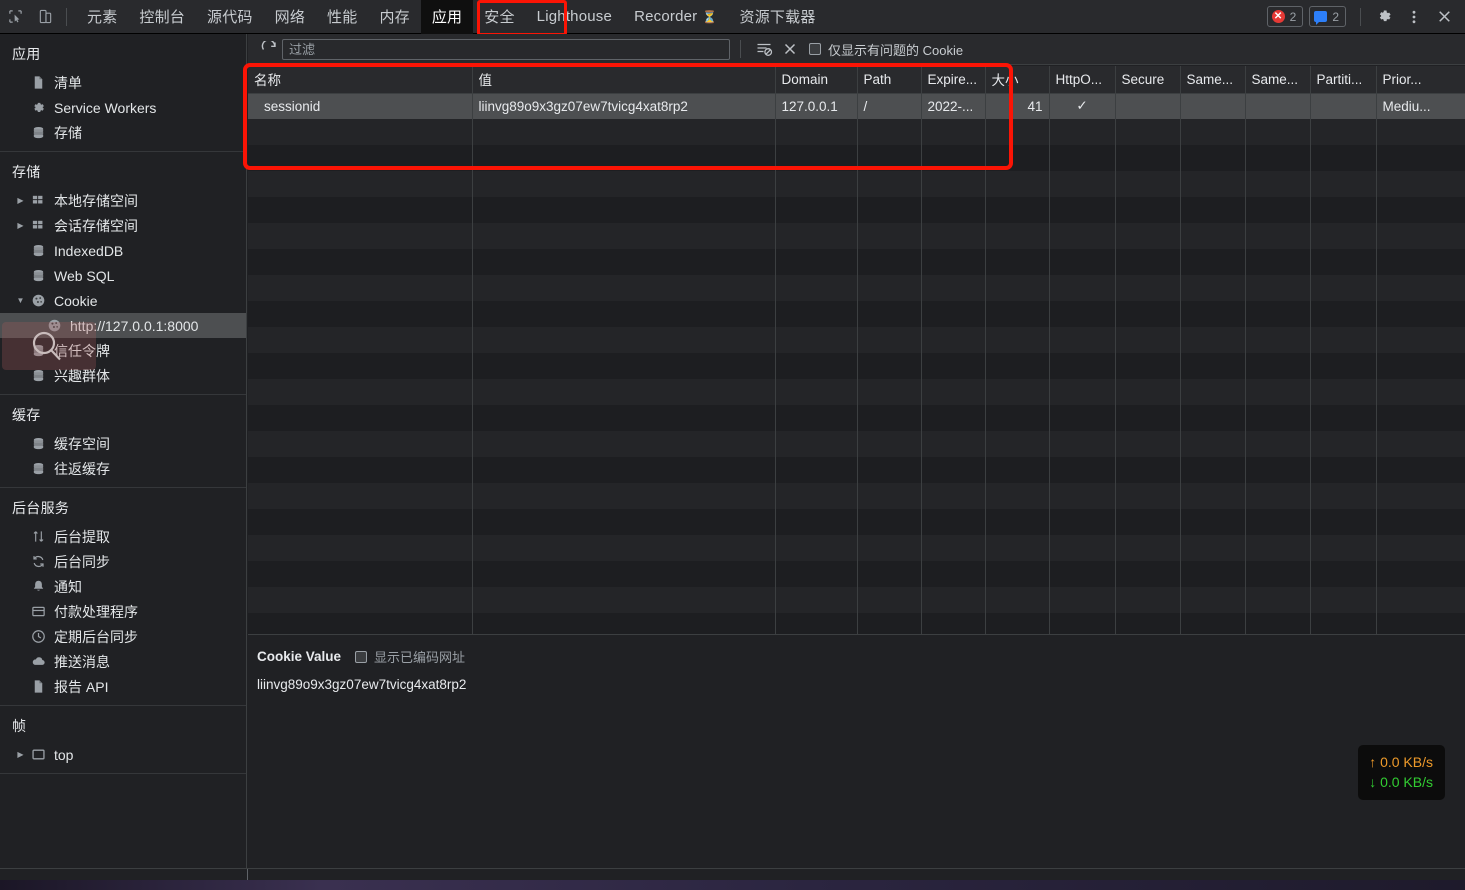  What do you see at coordinates (790, 49) in the screenshot?
I see `clear-all-cookies-icon` at bounding box center [790, 49].